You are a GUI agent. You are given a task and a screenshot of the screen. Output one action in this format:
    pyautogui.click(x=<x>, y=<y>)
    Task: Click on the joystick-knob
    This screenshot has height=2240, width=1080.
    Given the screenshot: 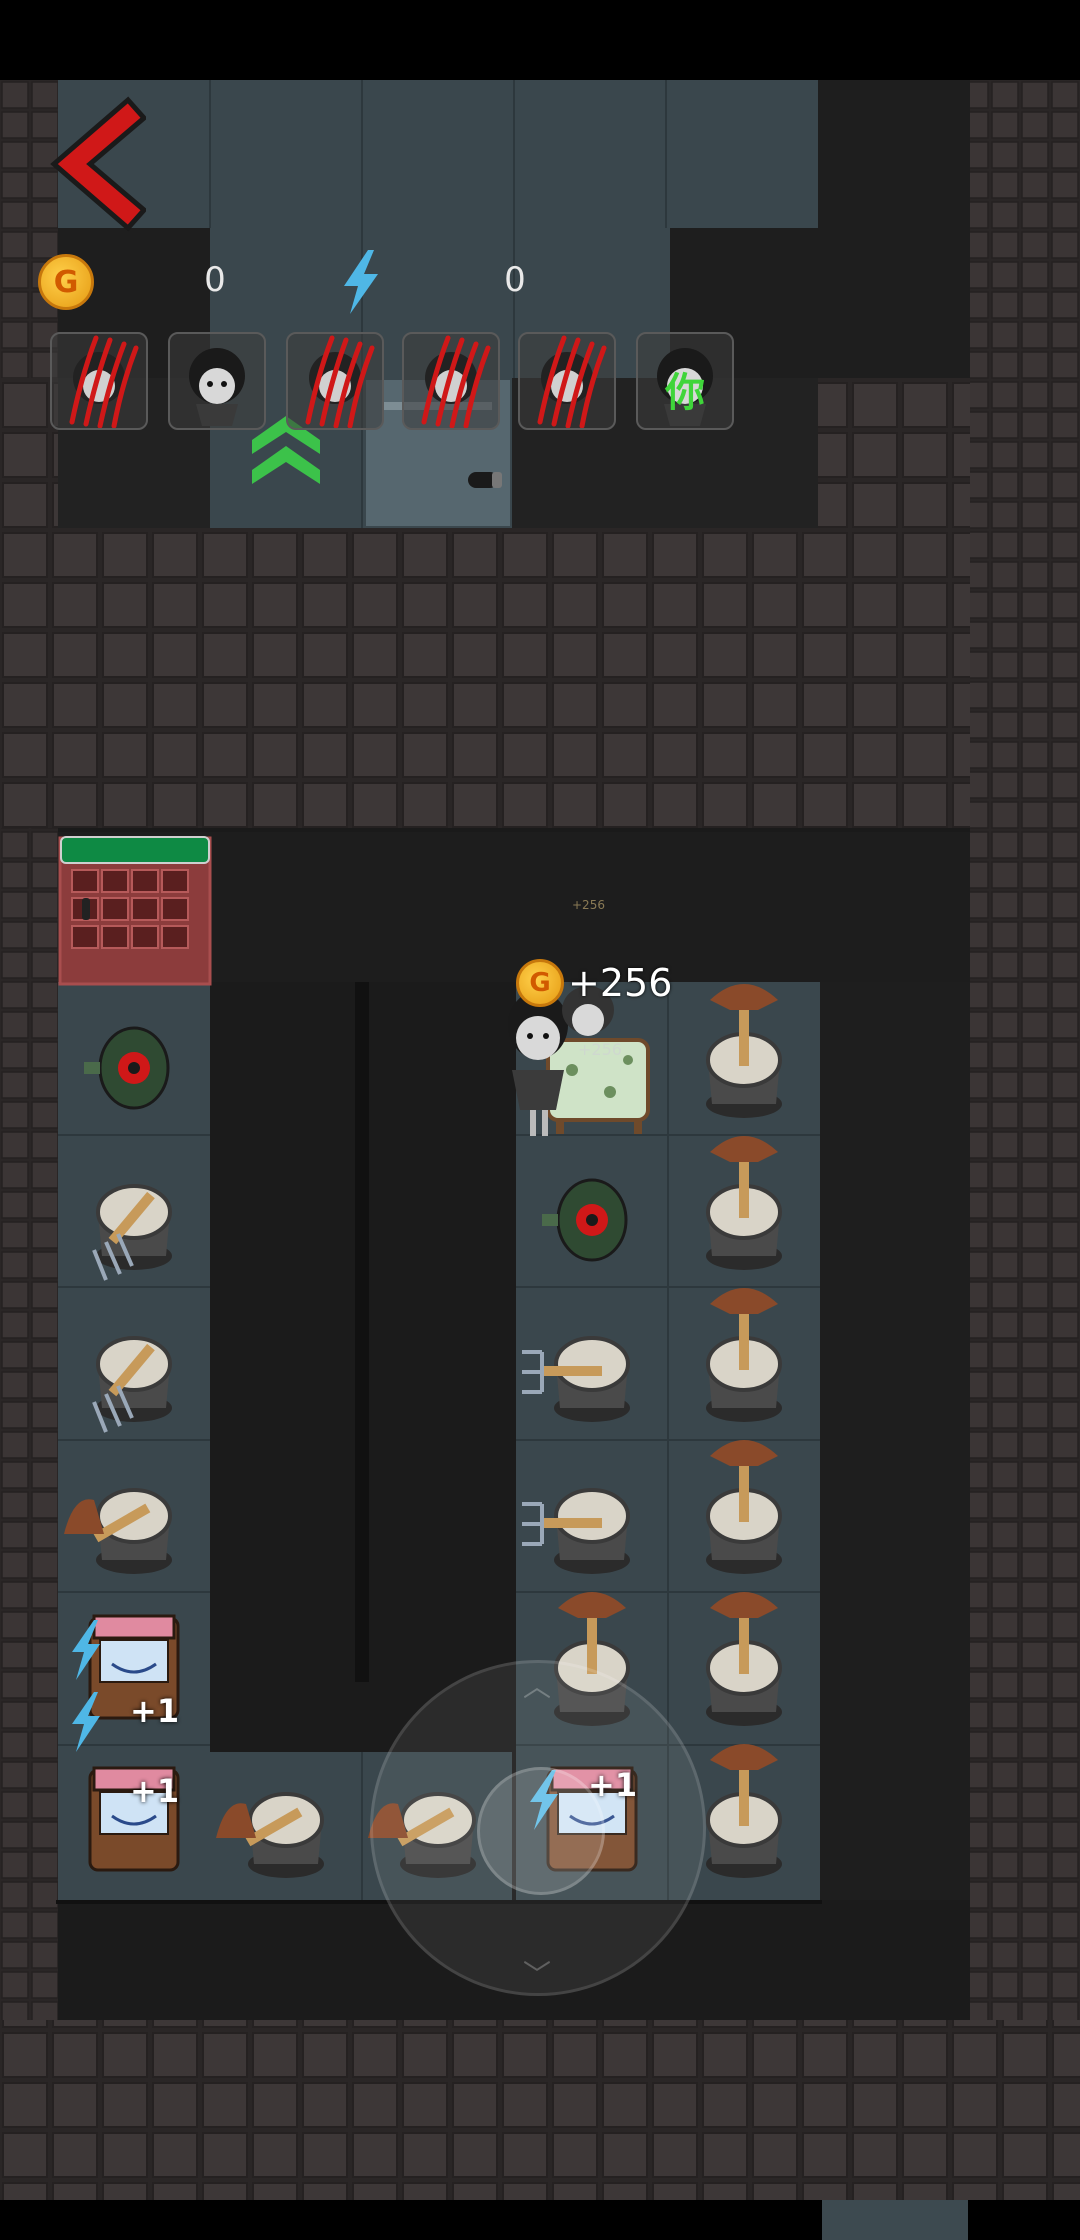 What is the action you would take?
    pyautogui.click(x=541, y=1831)
    